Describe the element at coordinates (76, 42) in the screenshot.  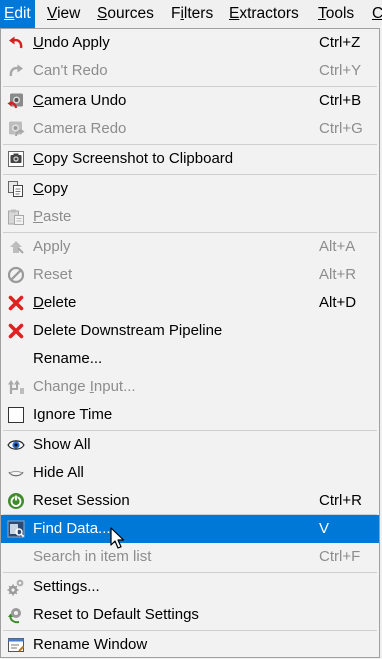
I see `label-post: ndo Apply` at that location.